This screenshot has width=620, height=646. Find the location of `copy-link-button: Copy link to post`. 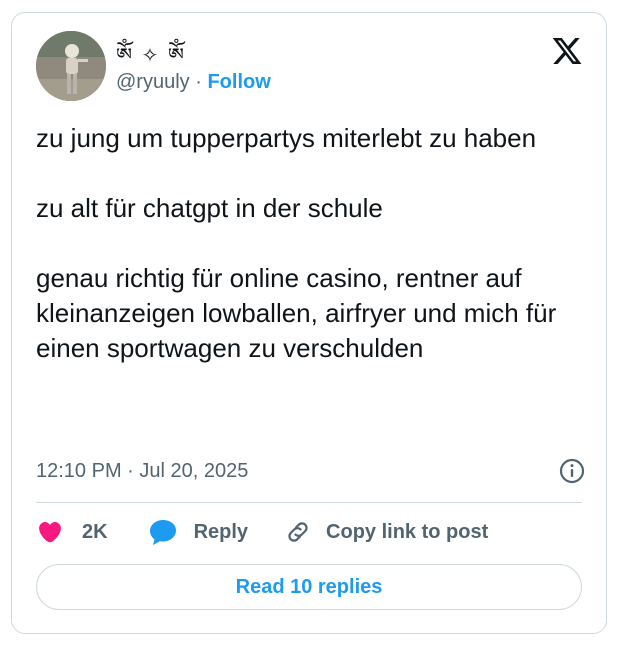

copy-link-button: Copy link to post is located at coordinates (386, 532).